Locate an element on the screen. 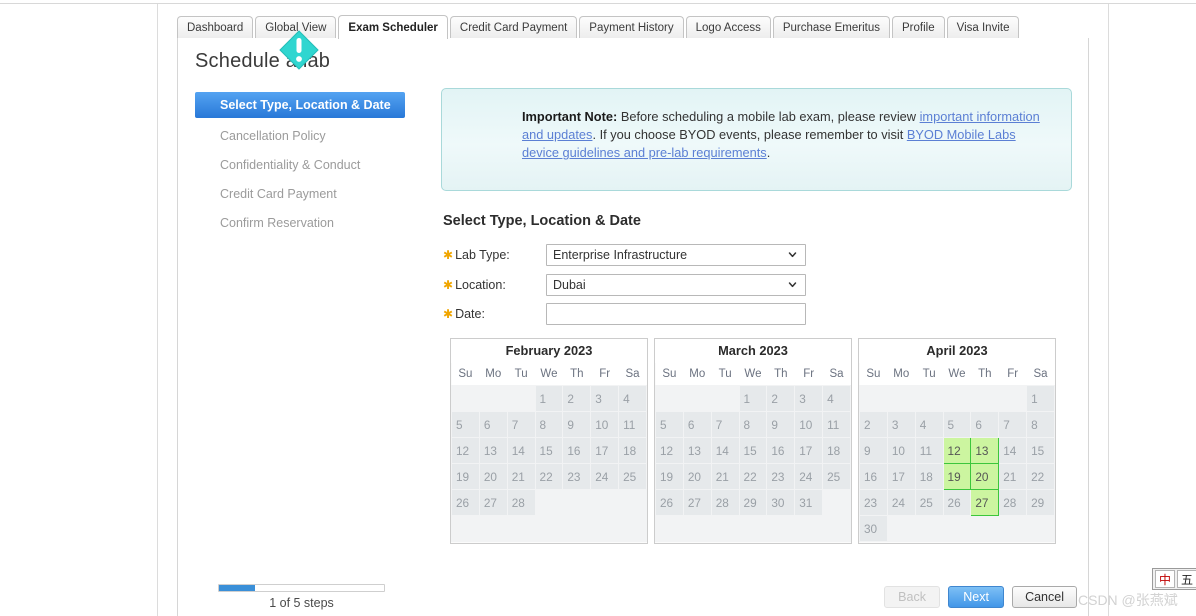  calendar-day: 19 is located at coordinates (465, 476).